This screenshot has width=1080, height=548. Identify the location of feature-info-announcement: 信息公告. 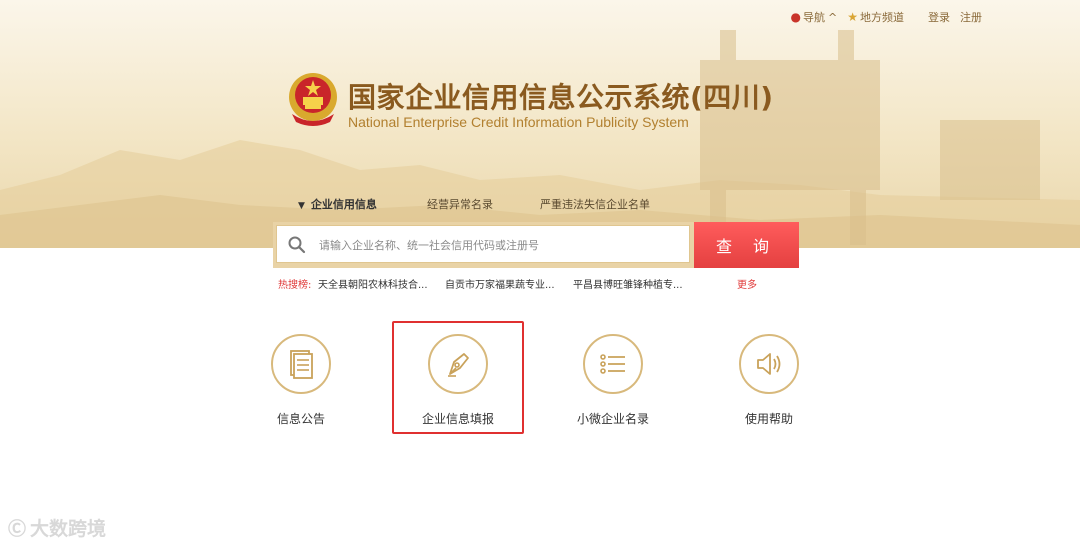
(301, 380).